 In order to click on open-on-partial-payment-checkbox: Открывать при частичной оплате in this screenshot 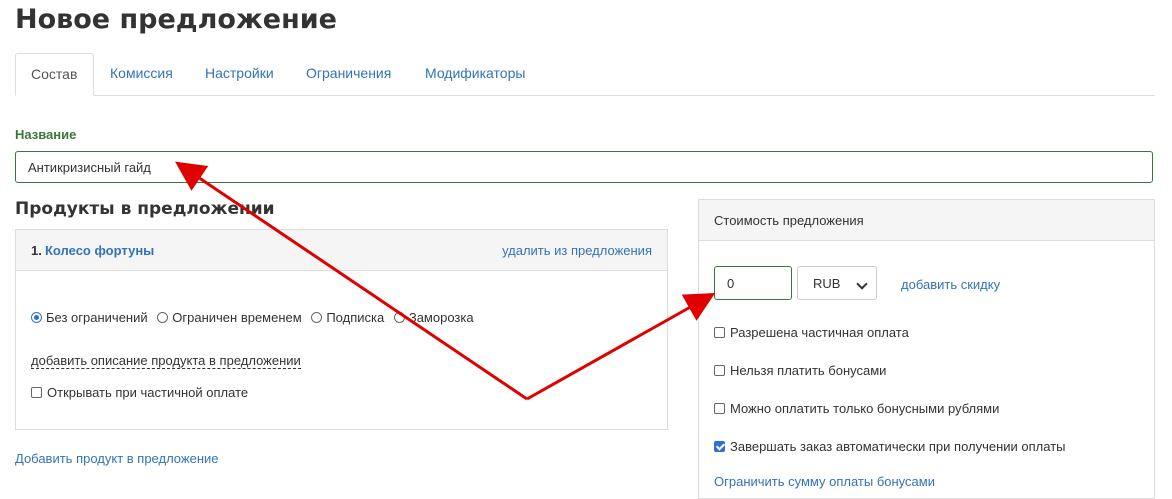, I will do `click(139, 392)`.